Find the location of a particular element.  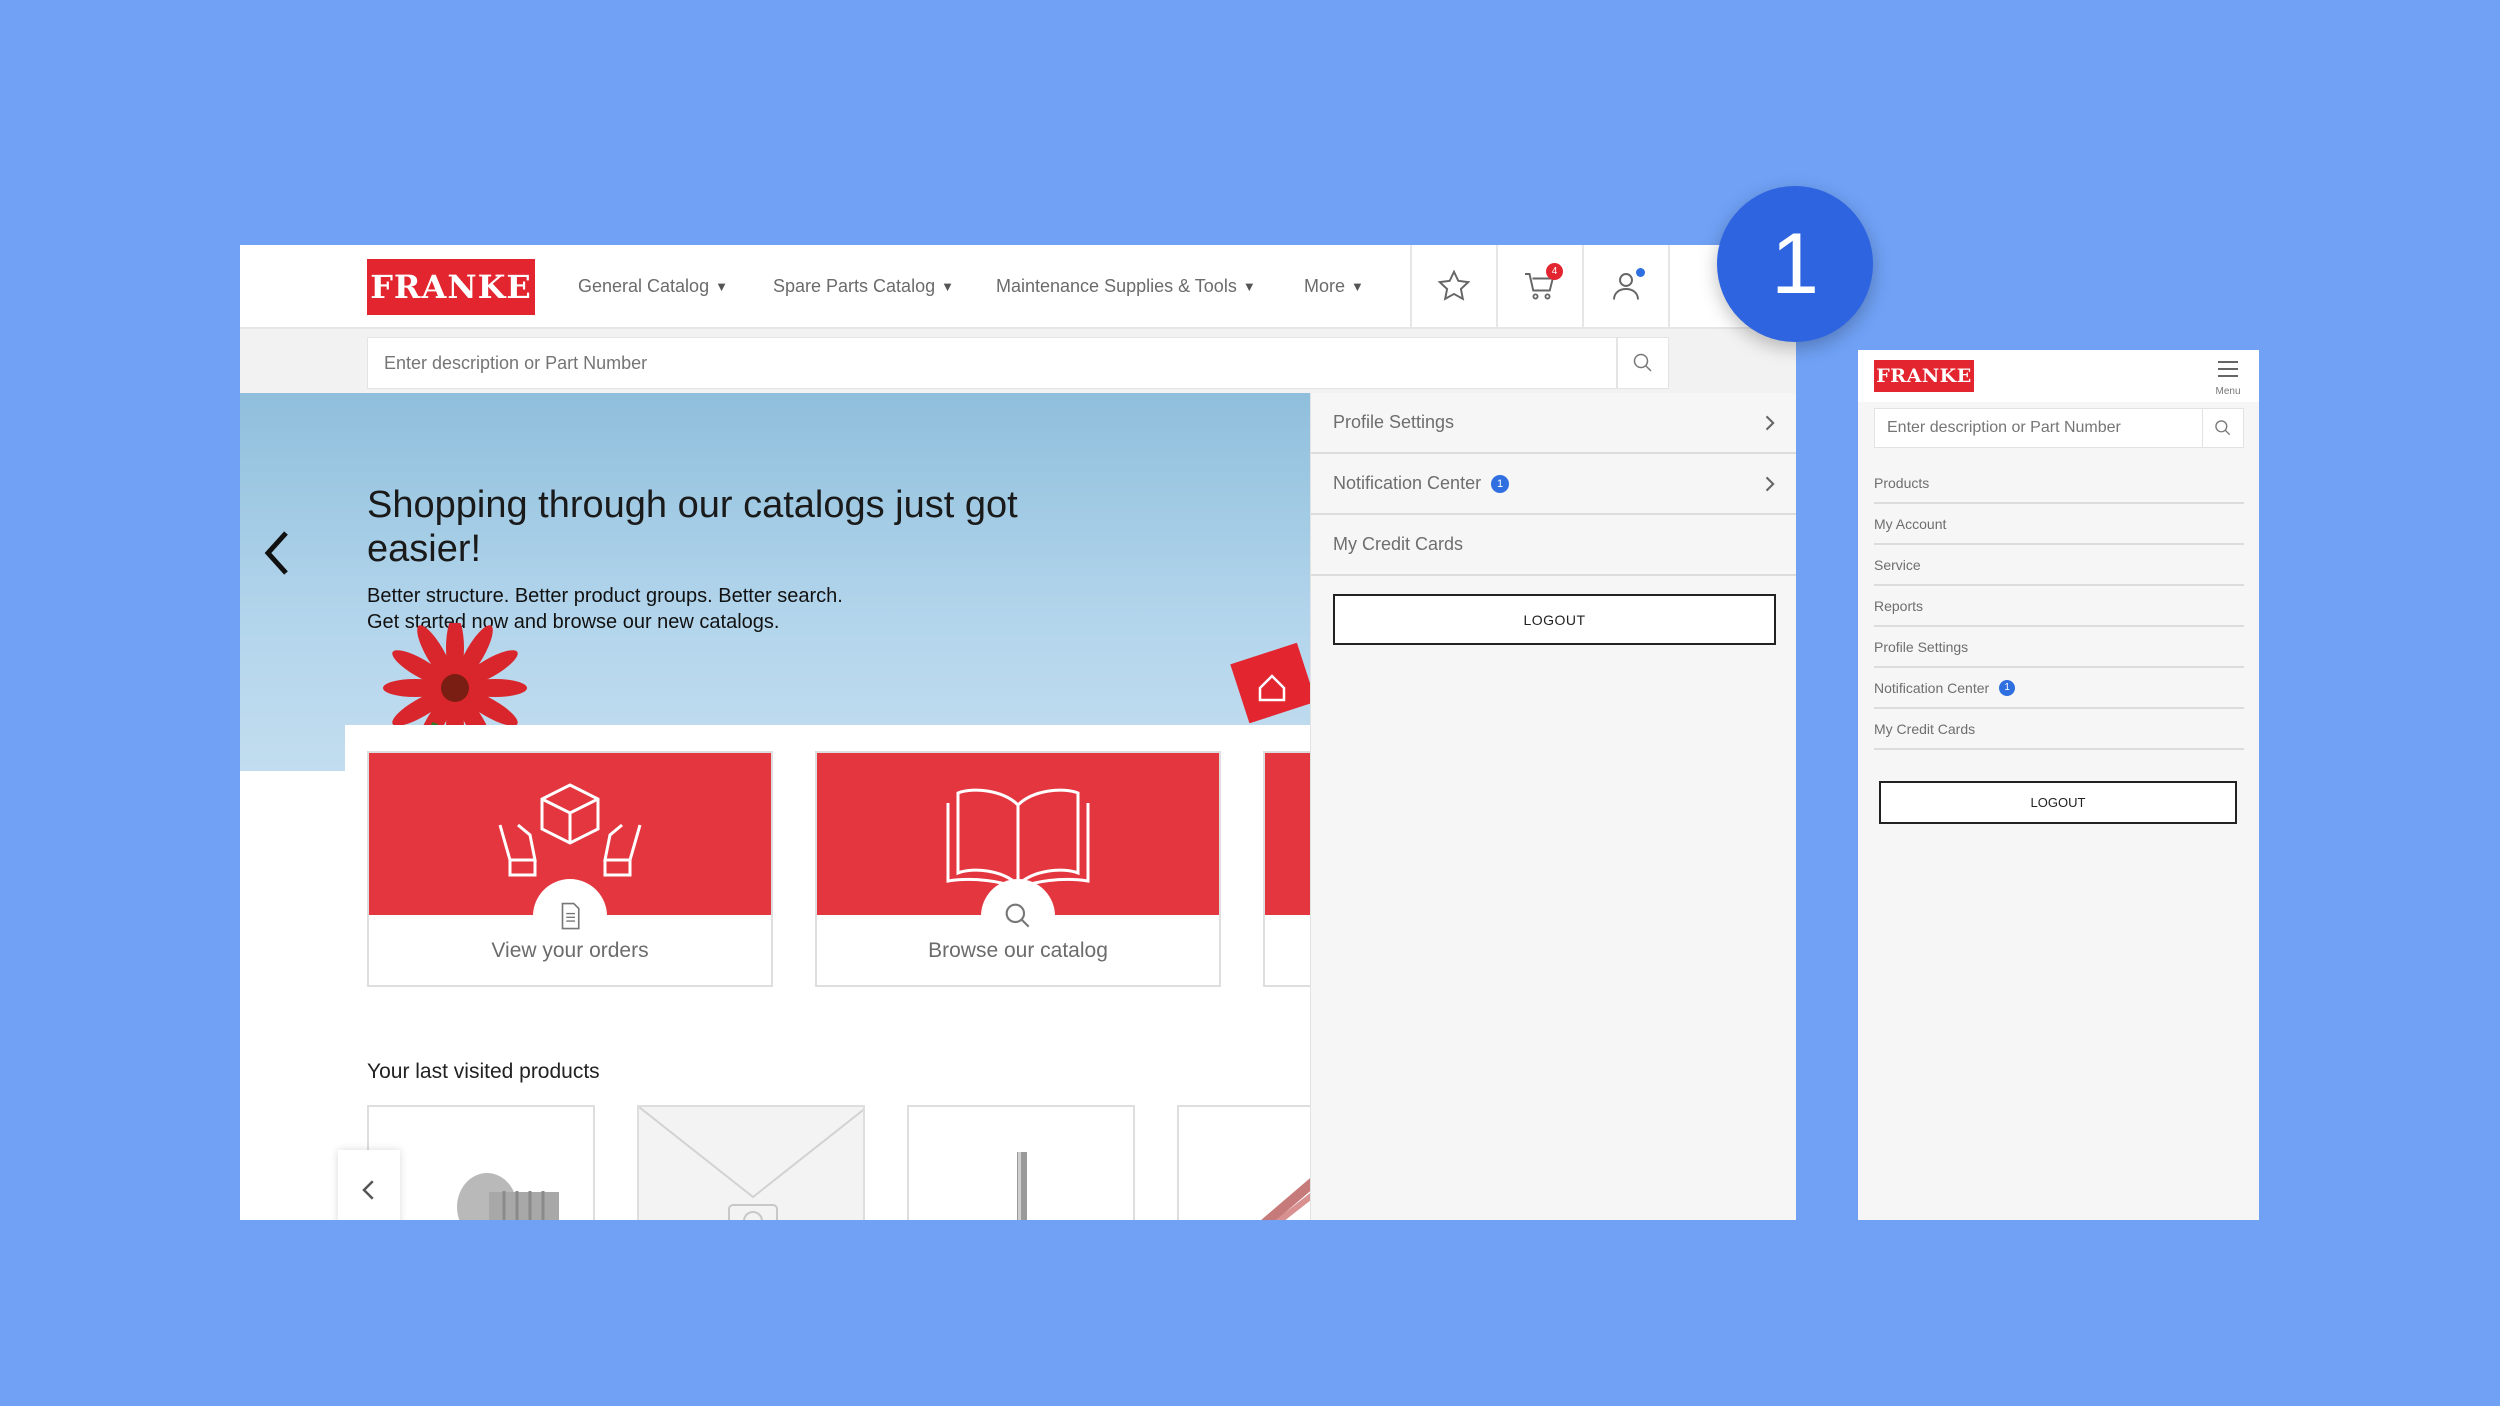

menu-item-label: Reports is located at coordinates (1899, 605).